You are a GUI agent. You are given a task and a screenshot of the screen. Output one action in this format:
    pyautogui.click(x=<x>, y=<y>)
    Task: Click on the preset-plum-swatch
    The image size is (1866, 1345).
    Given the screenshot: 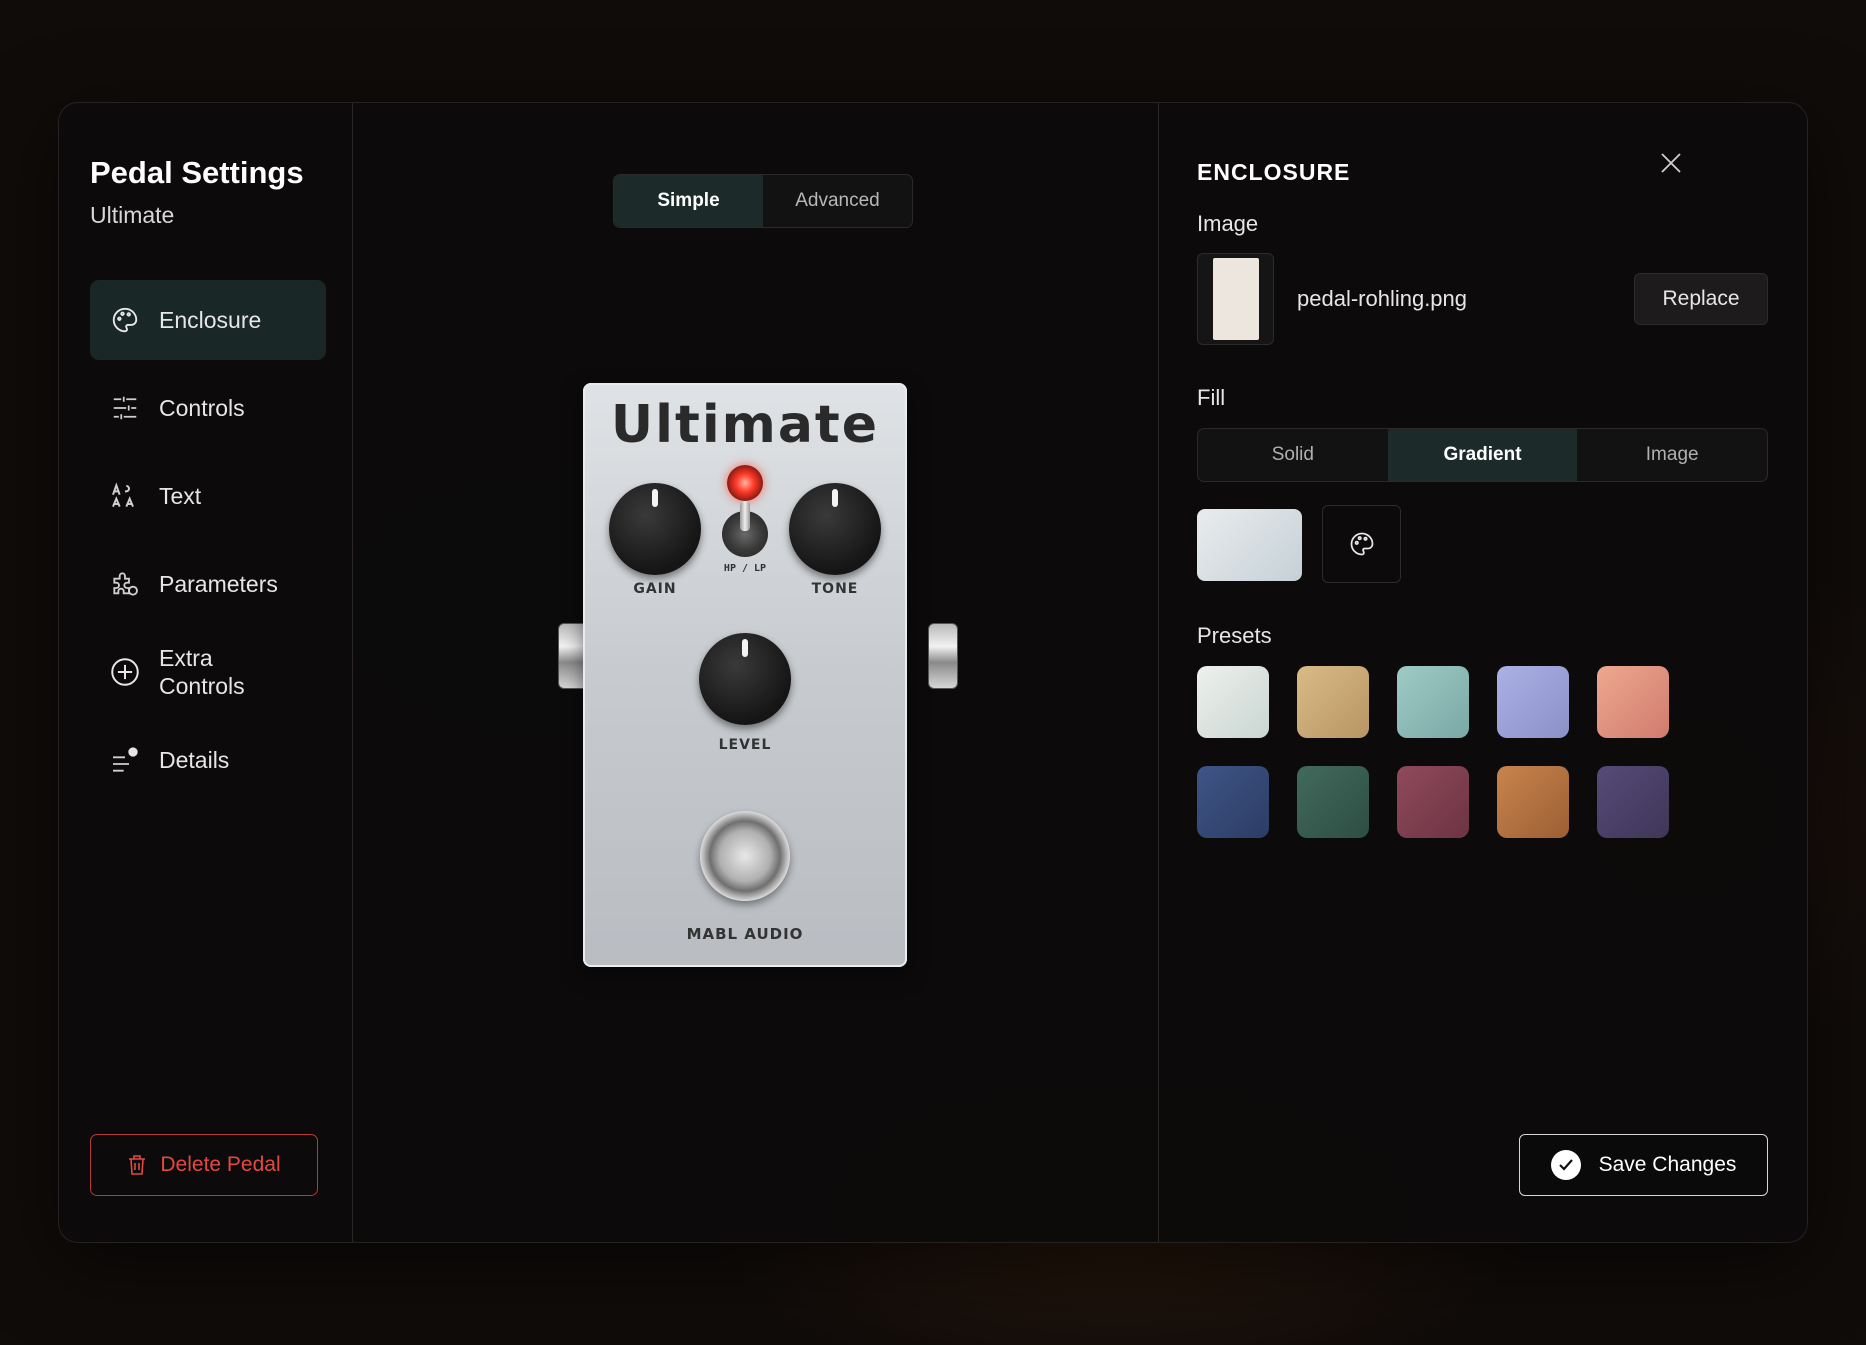 What is the action you would take?
    pyautogui.click(x=1633, y=802)
    